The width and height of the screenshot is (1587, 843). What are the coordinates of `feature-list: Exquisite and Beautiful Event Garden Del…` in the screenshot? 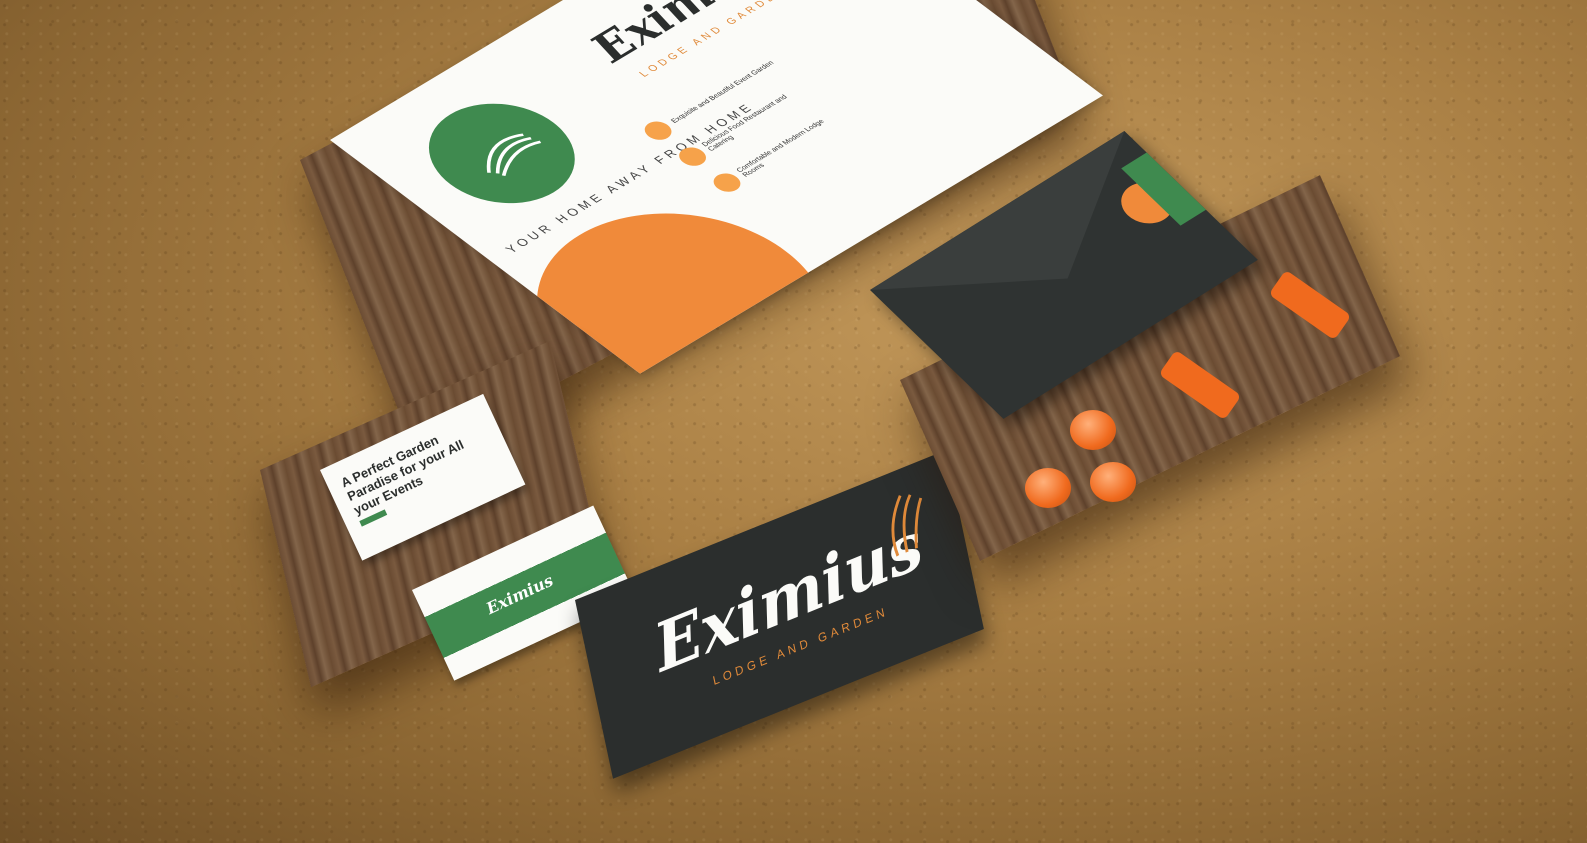 It's located at (747, 124).